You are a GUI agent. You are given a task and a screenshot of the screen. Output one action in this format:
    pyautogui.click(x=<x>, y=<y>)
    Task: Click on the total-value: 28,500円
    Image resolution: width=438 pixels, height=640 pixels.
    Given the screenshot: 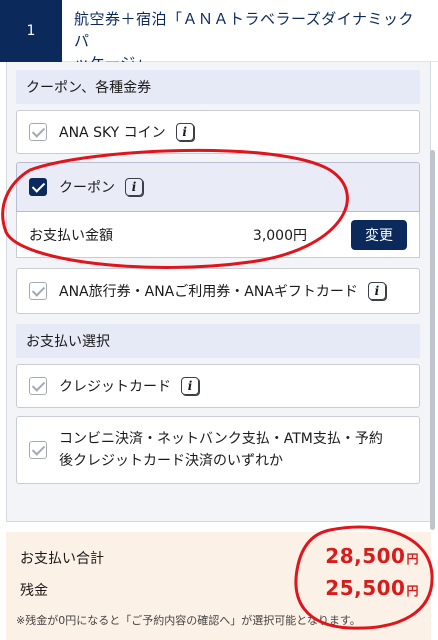 What is the action you would take?
    pyautogui.click(x=372, y=556)
    